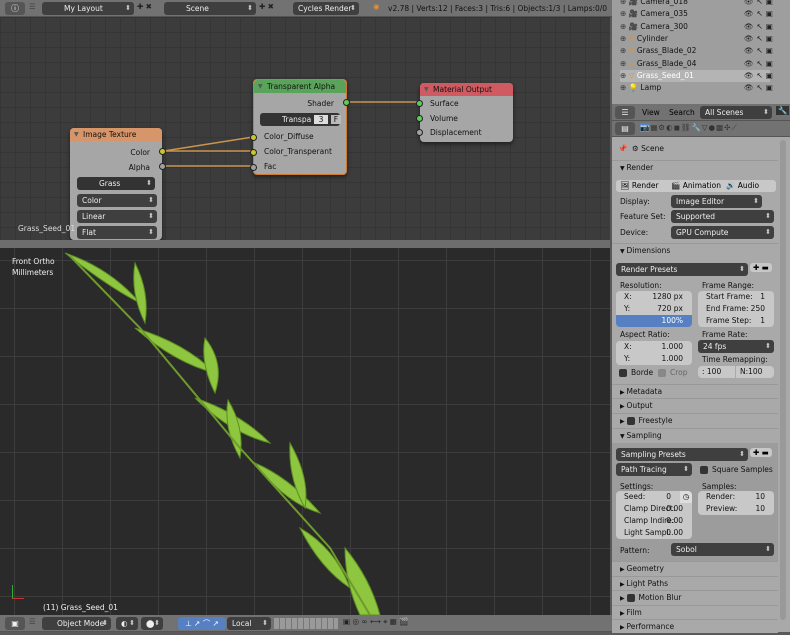  I want to click on end-frame-field: End Frame: 250, so click(736, 309).